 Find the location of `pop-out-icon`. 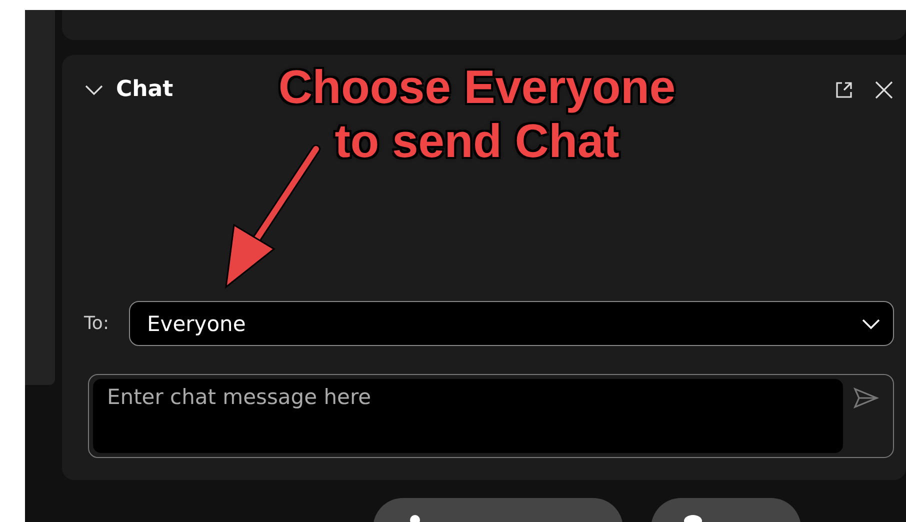

pop-out-icon is located at coordinates (844, 90).